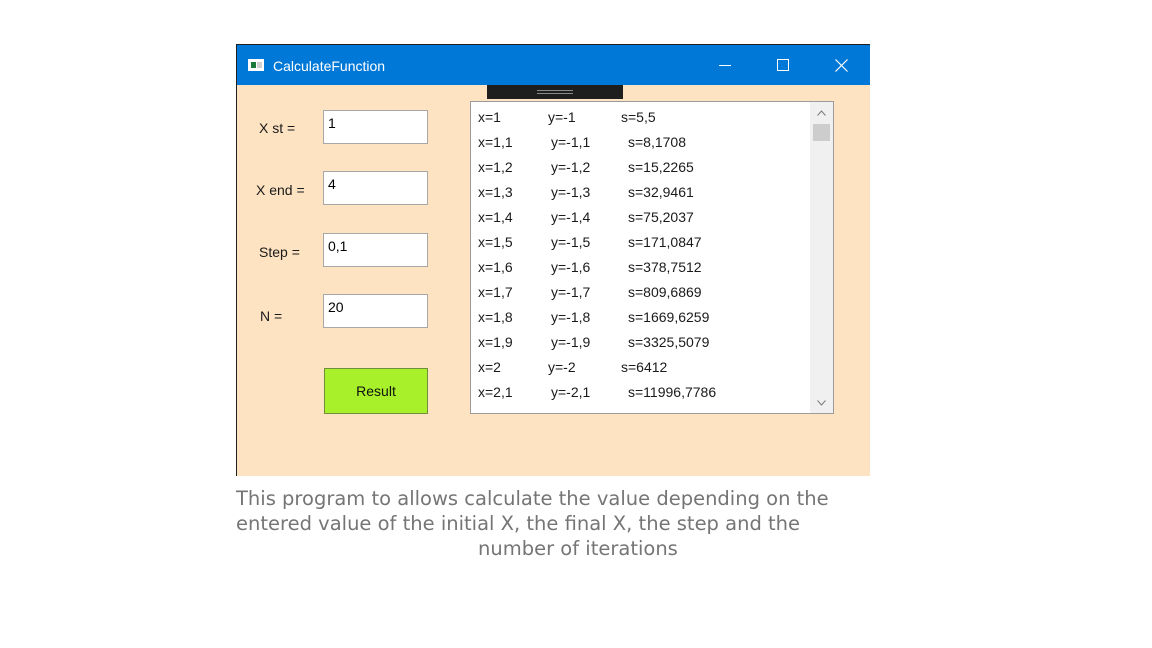 Image resolution: width=1152 pixels, height=648 pixels. What do you see at coordinates (279, 252) in the screenshot?
I see `step-label: Step =` at bounding box center [279, 252].